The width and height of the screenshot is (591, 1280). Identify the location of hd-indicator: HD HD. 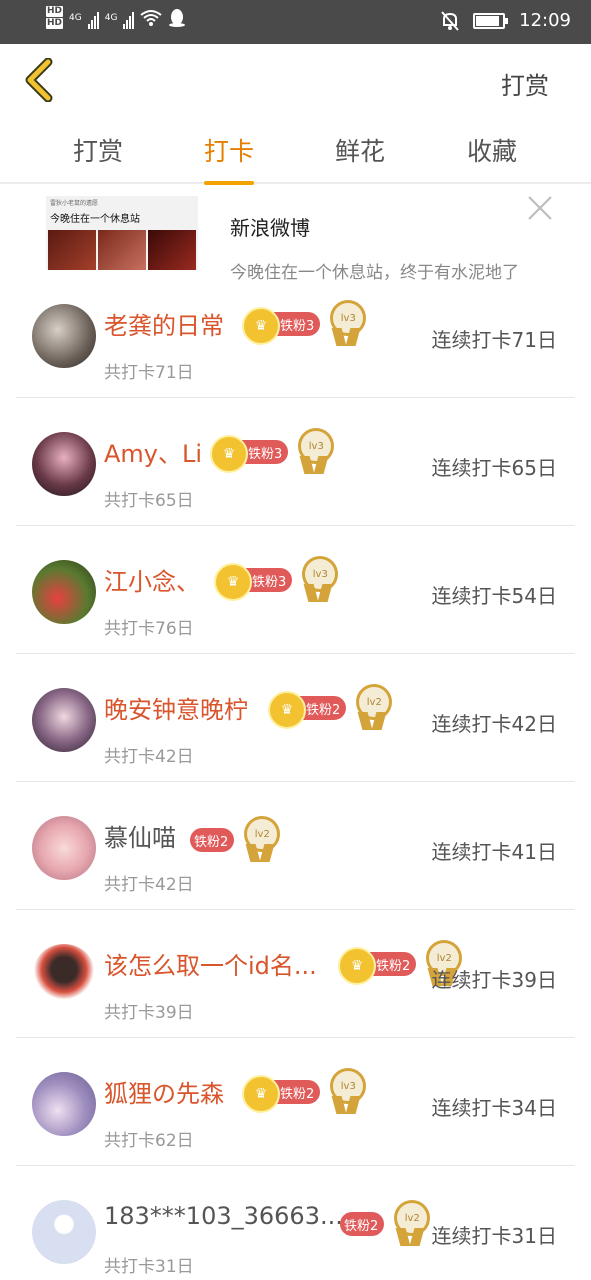
(55, 17).